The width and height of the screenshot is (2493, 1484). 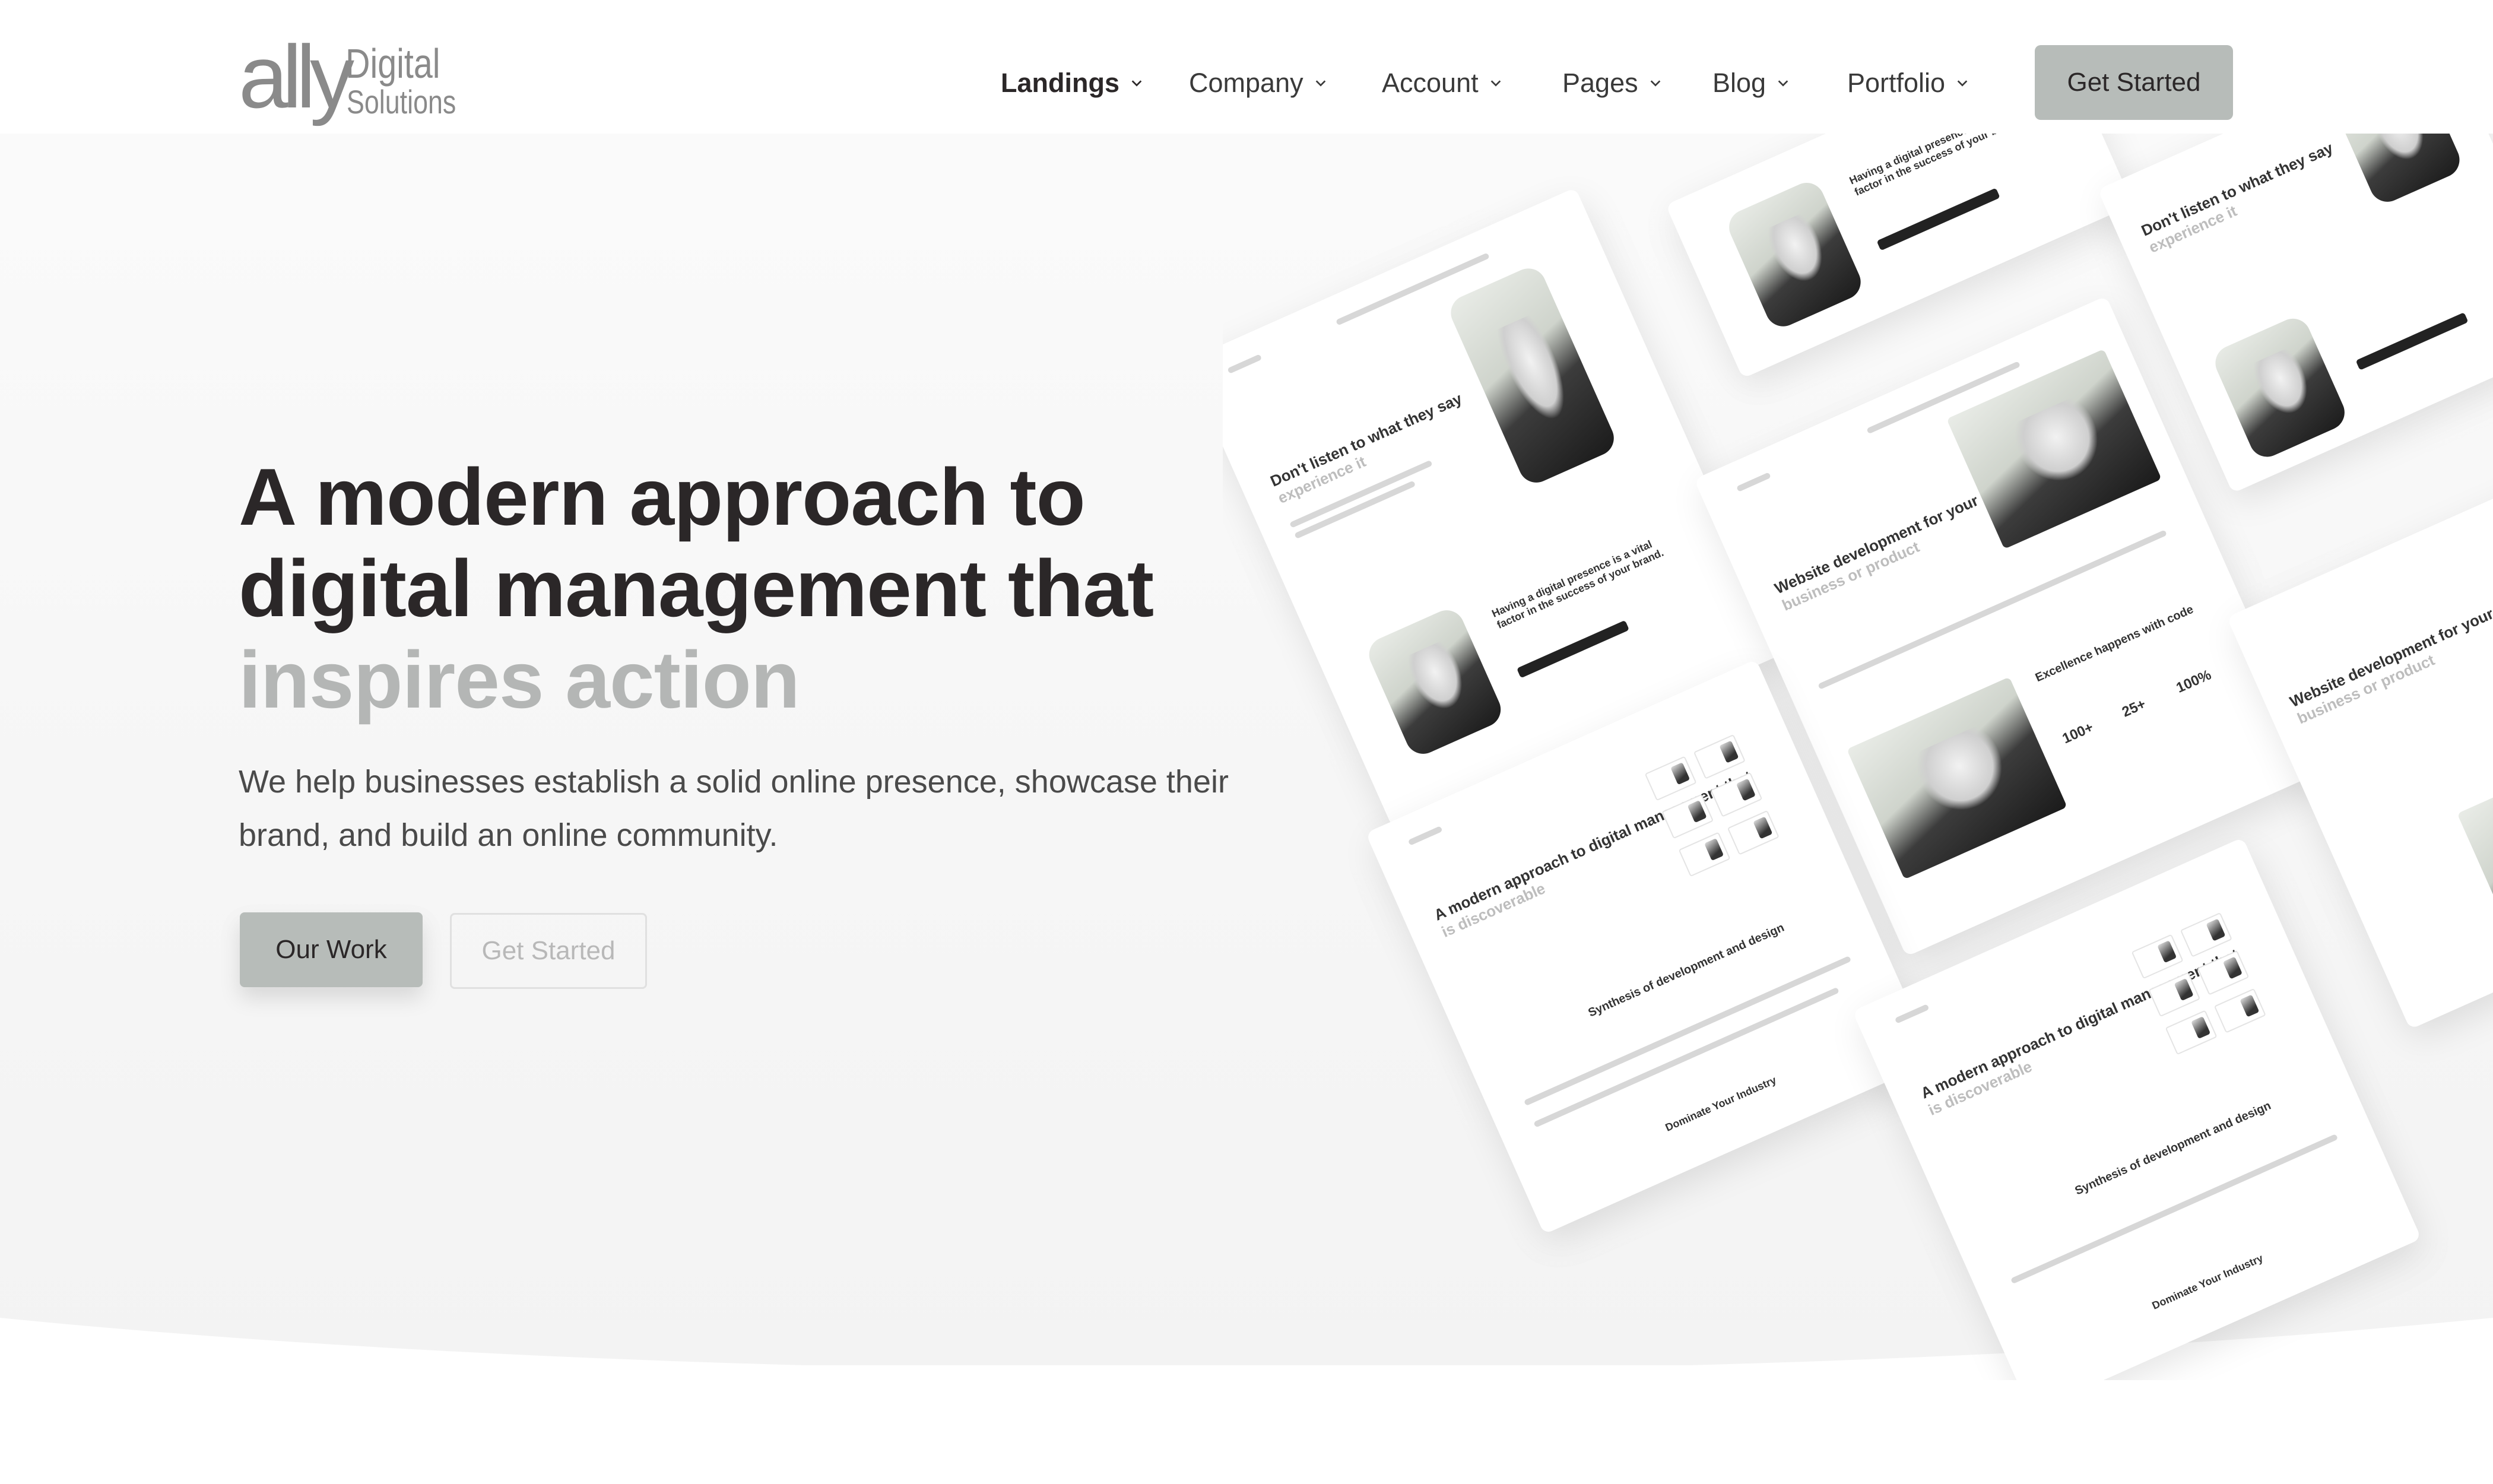 I want to click on headline-accent: inspires action, so click(x=519, y=680).